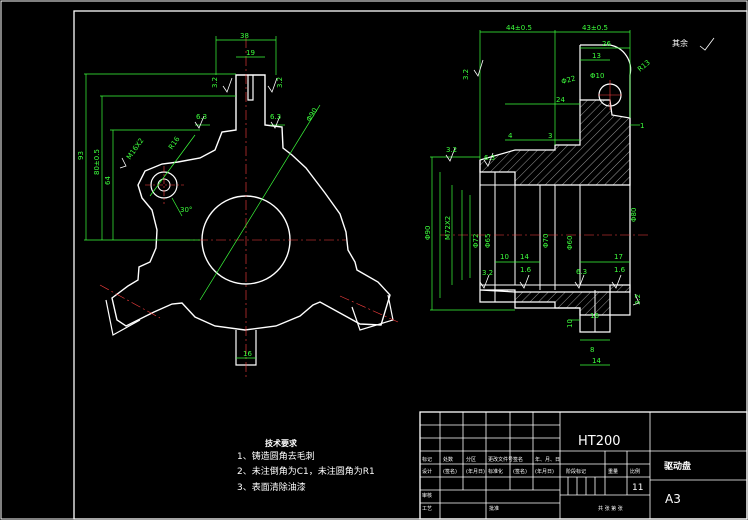  Describe the element at coordinates (560, 100) in the screenshot. I see `dim-24: 24` at that location.